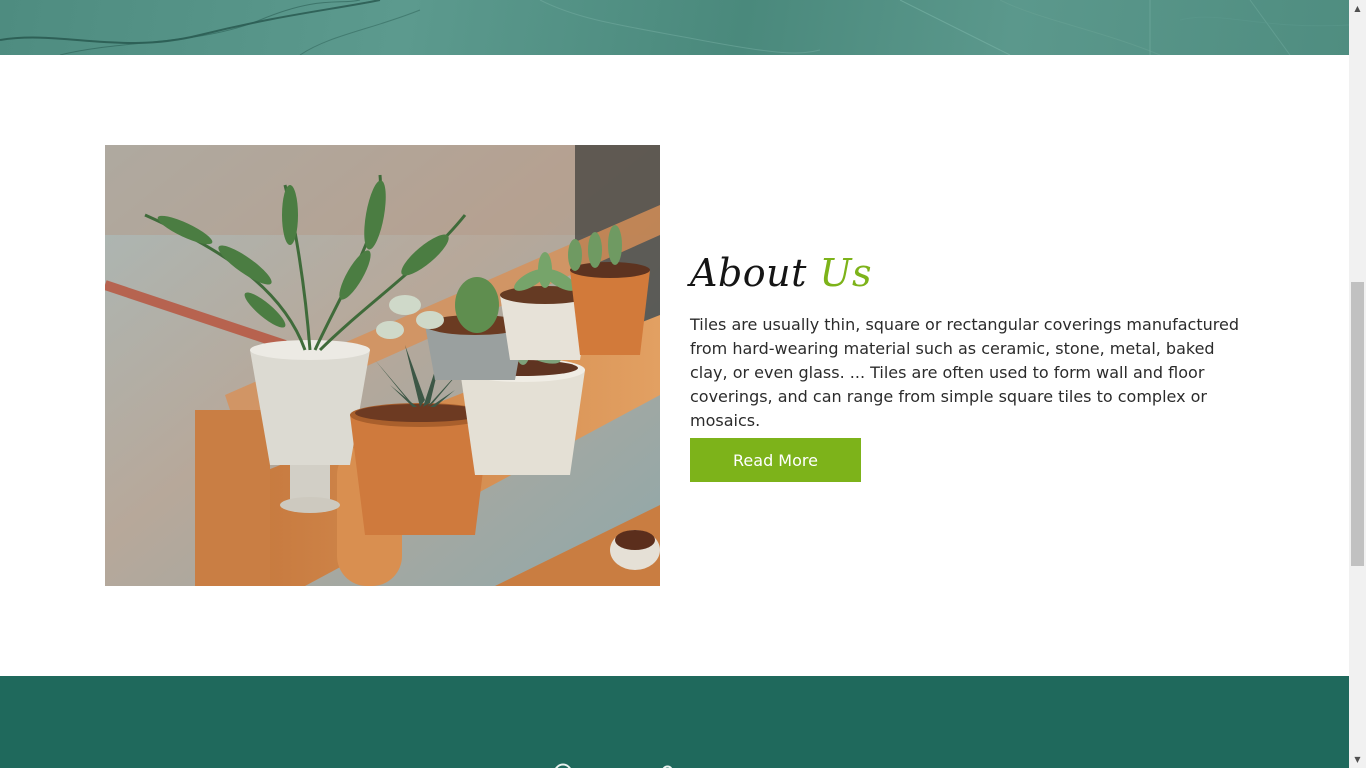  I want to click on about-heading-main: About, so click(748, 273).